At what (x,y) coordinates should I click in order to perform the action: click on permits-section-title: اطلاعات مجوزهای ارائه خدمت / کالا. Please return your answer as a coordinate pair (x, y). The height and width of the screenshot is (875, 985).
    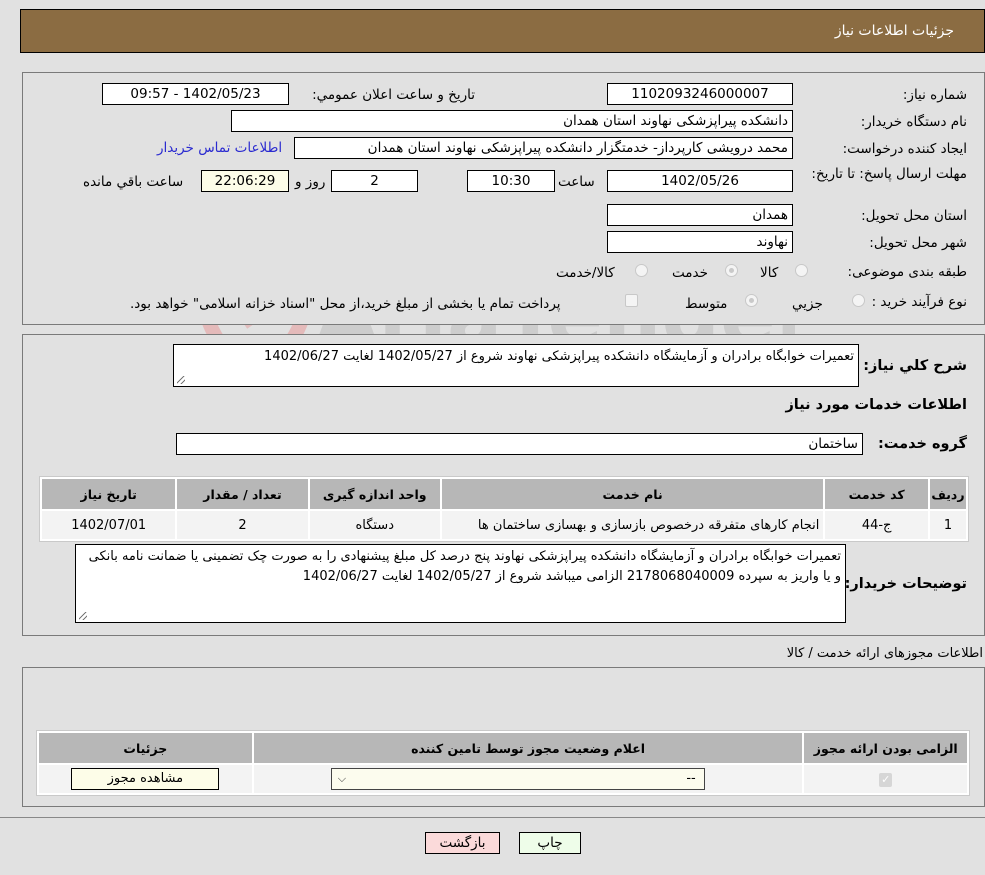
    Looking at the image, I should click on (884, 653).